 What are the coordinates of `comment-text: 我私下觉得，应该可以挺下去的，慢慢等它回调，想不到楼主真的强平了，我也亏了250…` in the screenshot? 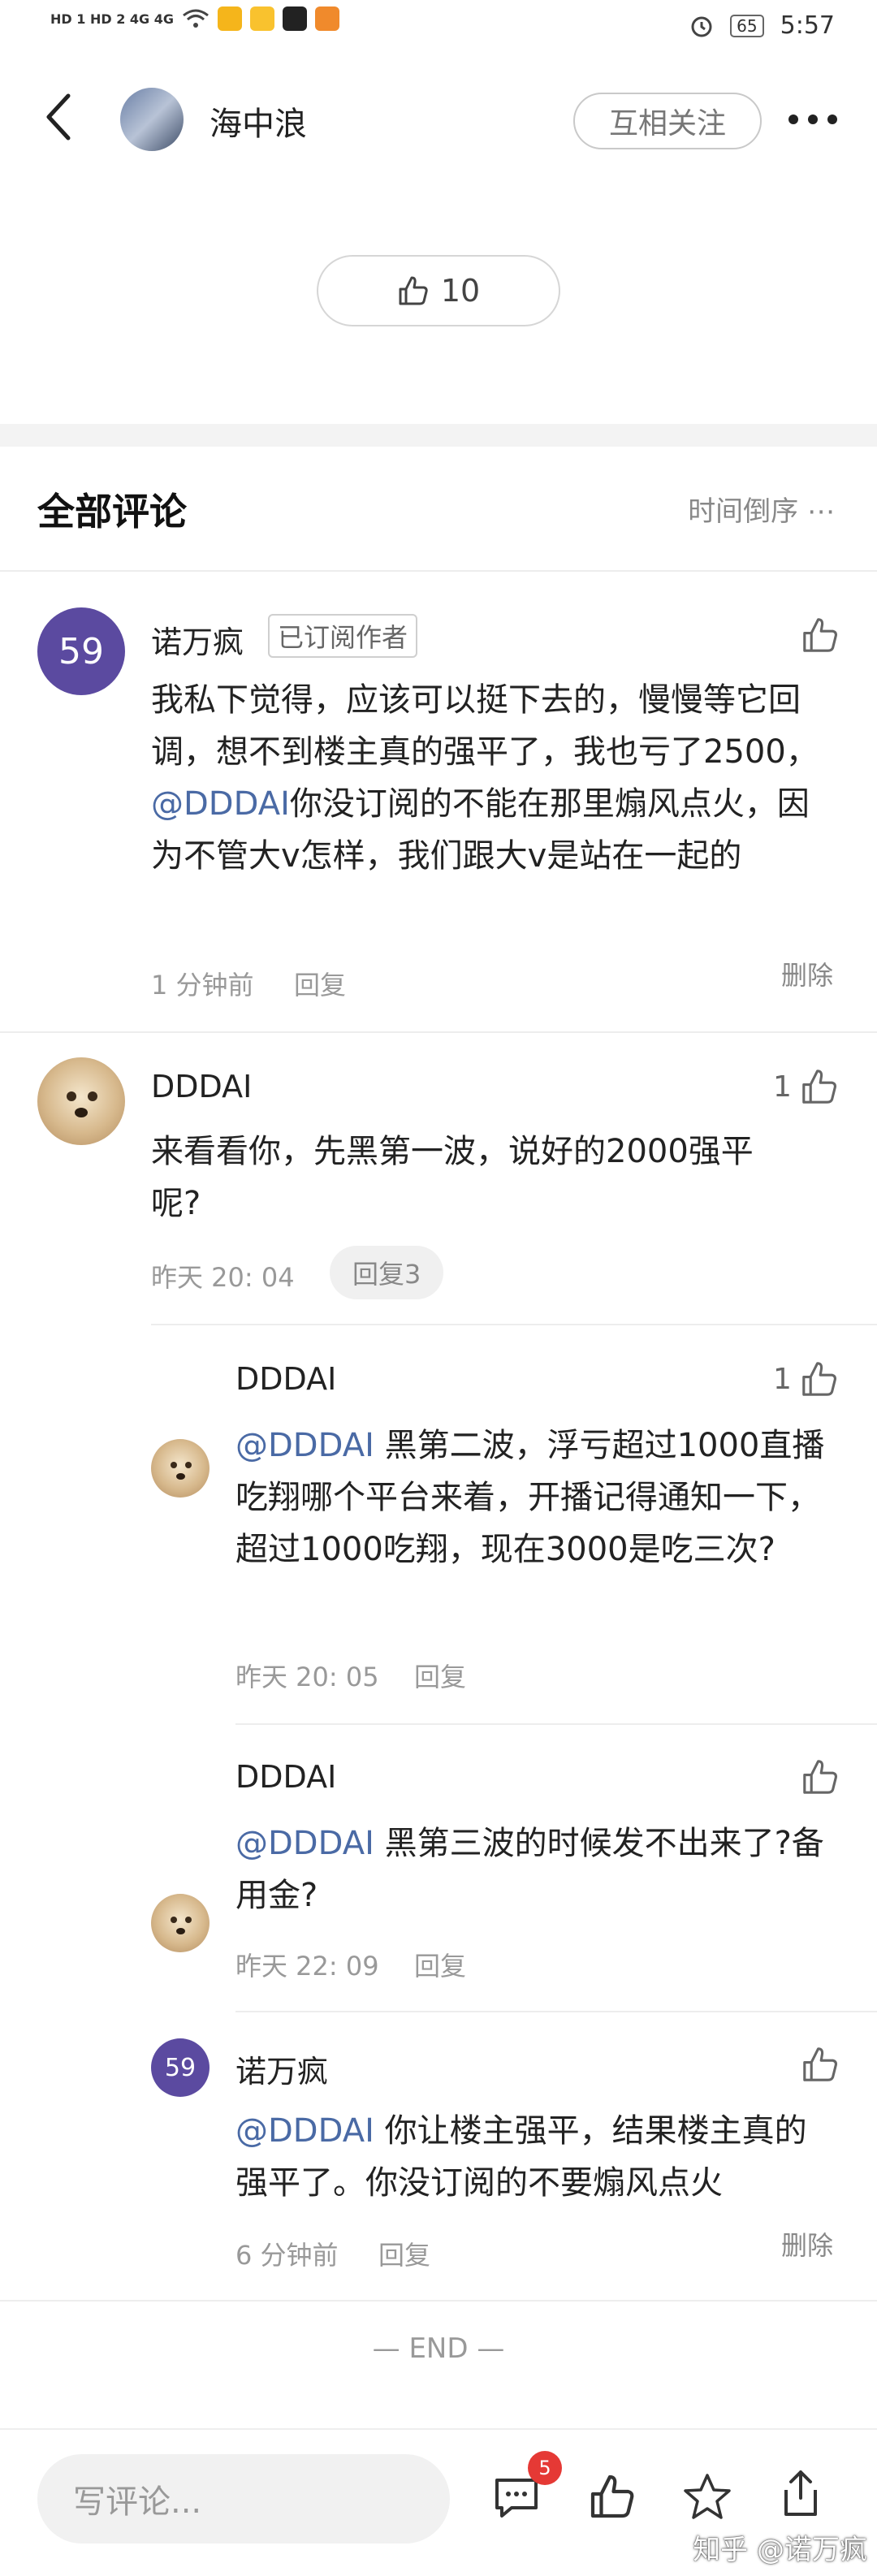 It's located at (496, 778).